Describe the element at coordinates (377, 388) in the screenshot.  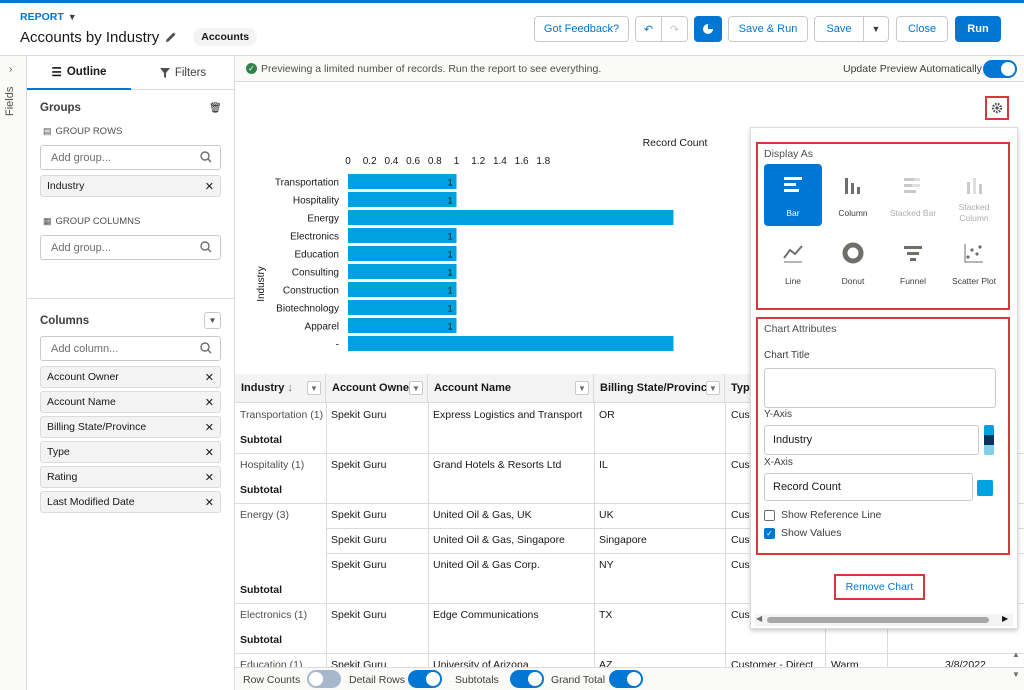
I see `col-header-account-owner: Account Owner ▼` at that location.